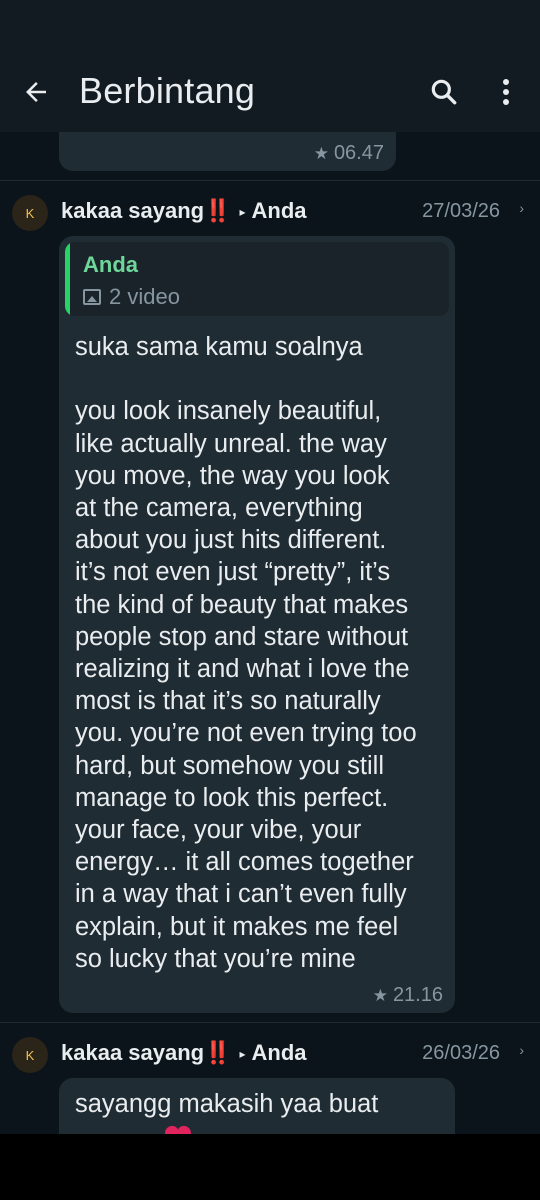  What do you see at coordinates (257, 279) in the screenshot?
I see `quoted-reply: Anda 2 video` at bounding box center [257, 279].